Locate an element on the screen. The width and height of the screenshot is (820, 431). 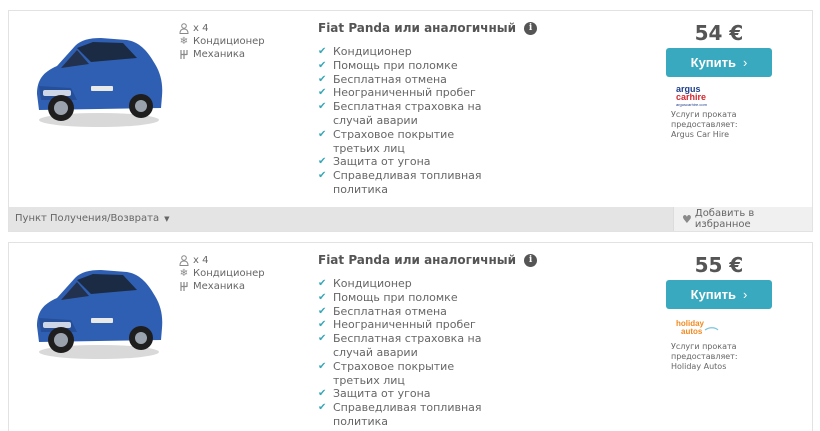
holiday-autos-logo: holiday autos is located at coordinates (697, 327).